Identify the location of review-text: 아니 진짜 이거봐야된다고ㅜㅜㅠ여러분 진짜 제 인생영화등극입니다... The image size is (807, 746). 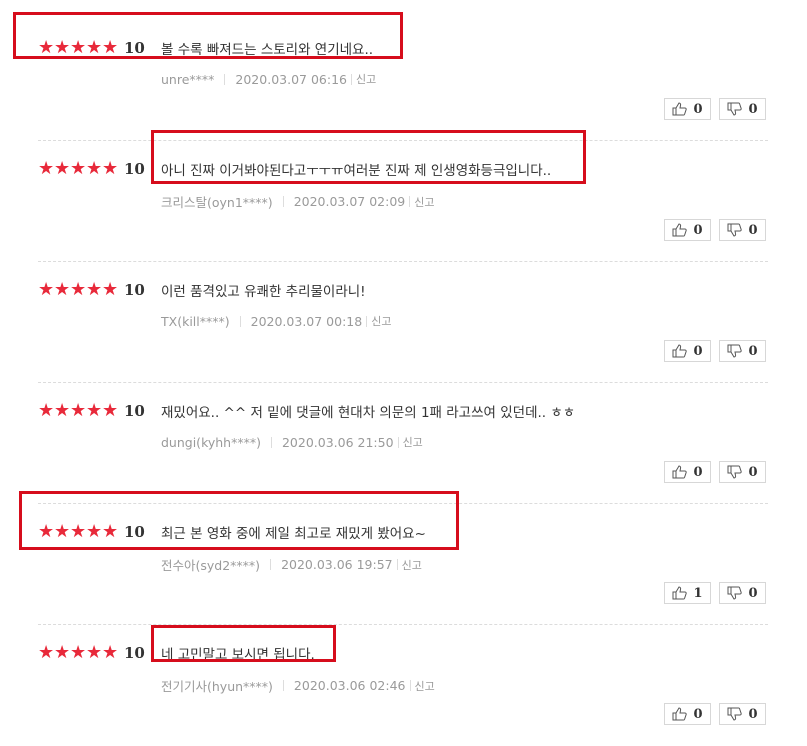
(356, 171).